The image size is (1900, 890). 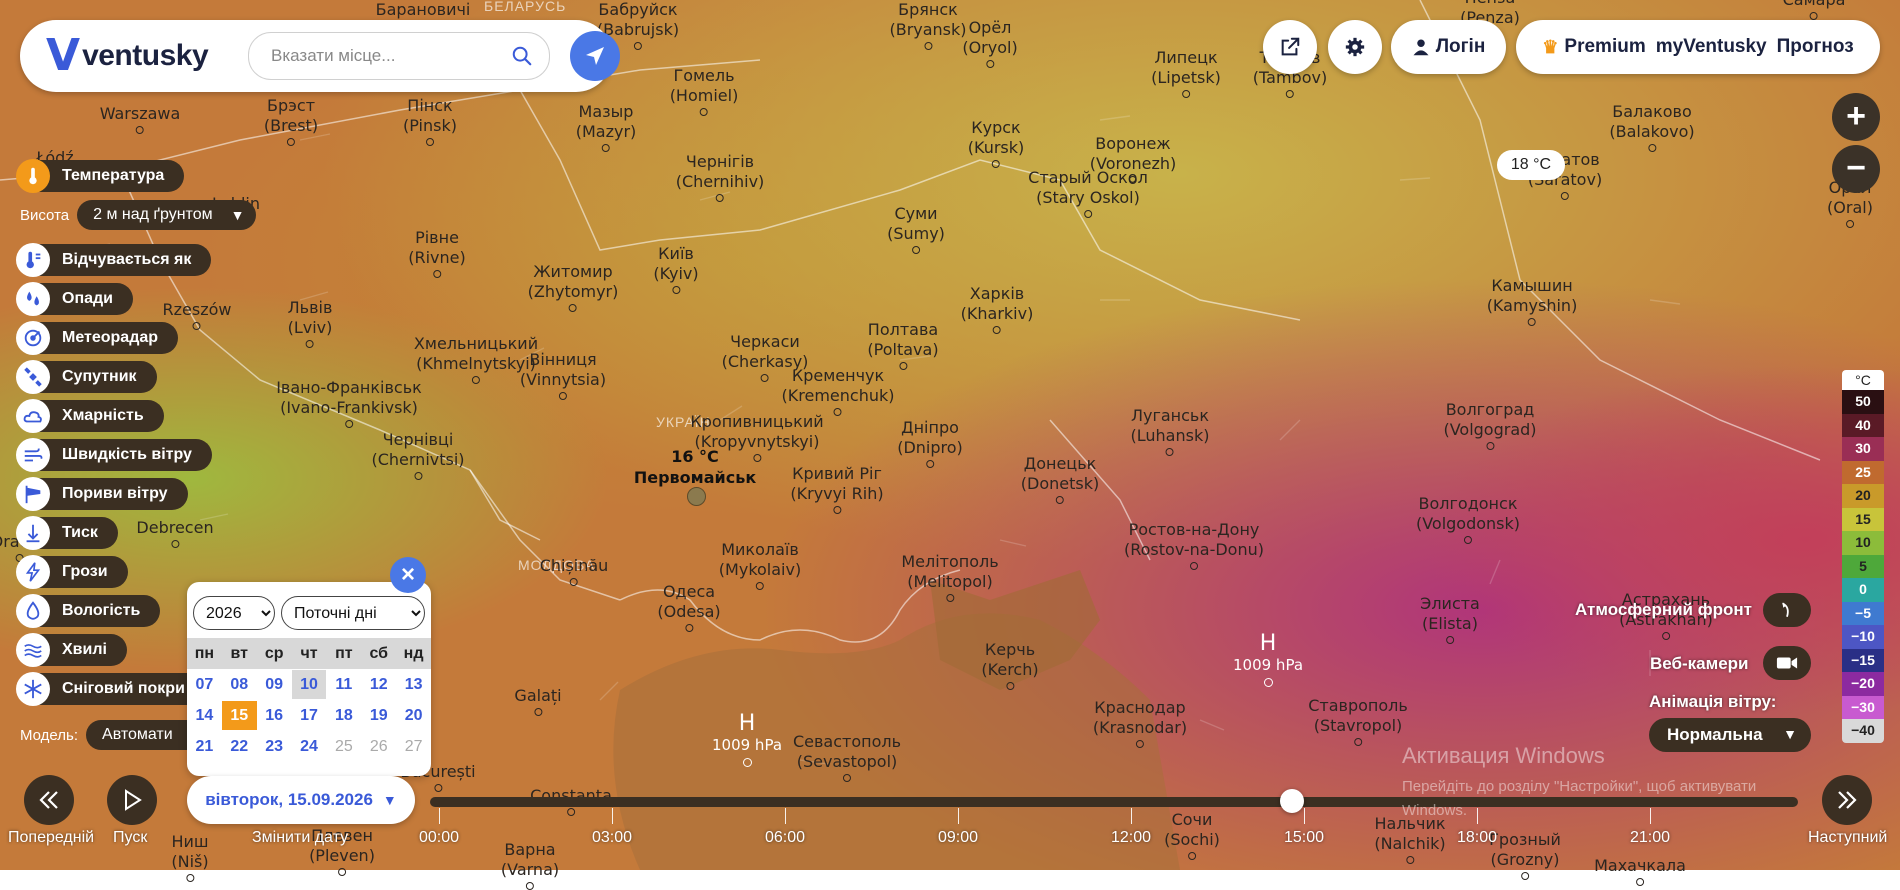 I want to click on city-label: Самара, so click(x=1814, y=10).